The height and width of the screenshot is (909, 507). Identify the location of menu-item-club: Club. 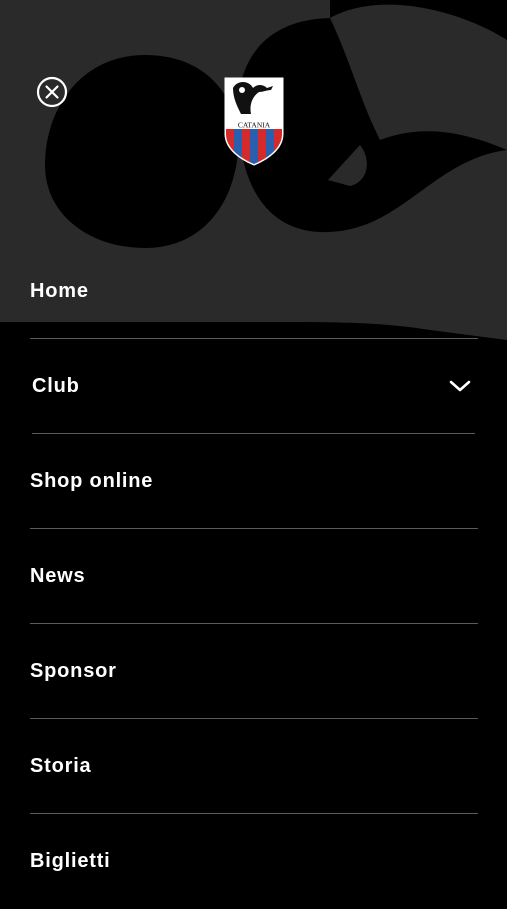
(253, 386).